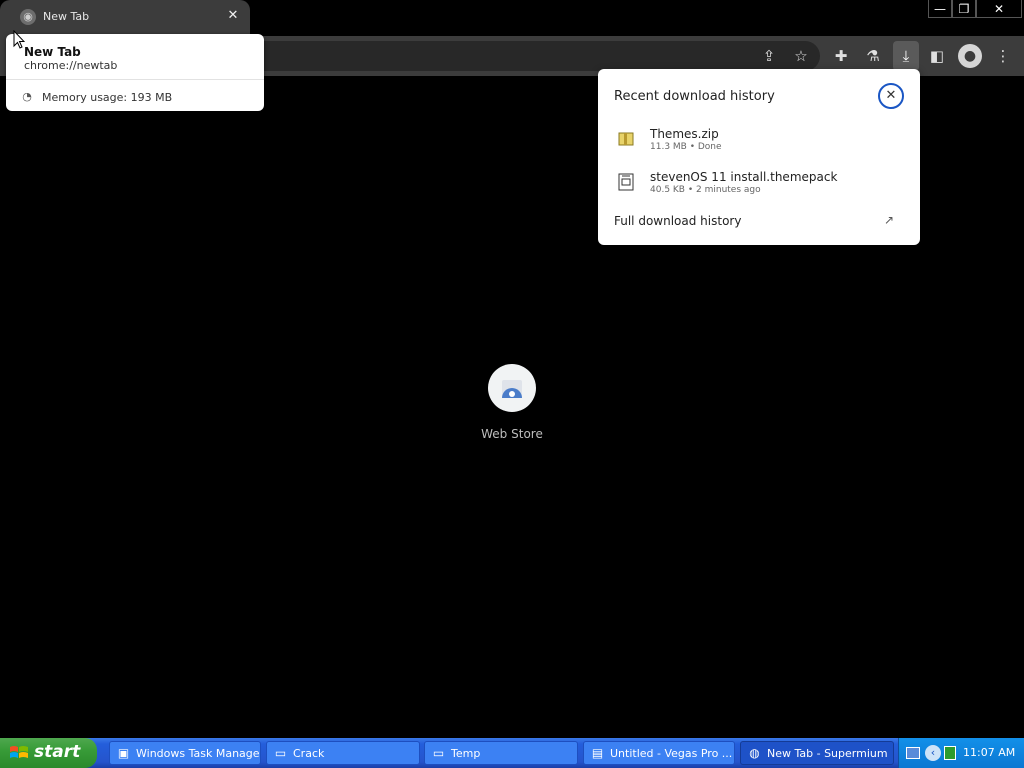 Image resolution: width=1024 pixels, height=768 pixels. I want to click on windows-flag-icon, so click(19, 752).